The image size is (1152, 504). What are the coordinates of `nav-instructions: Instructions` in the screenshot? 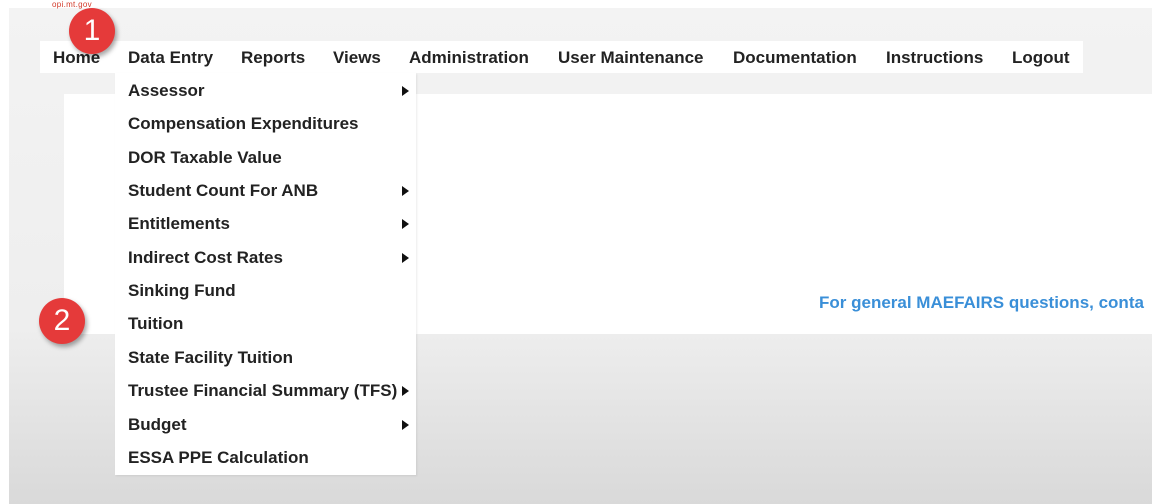 It's located at (934, 57).